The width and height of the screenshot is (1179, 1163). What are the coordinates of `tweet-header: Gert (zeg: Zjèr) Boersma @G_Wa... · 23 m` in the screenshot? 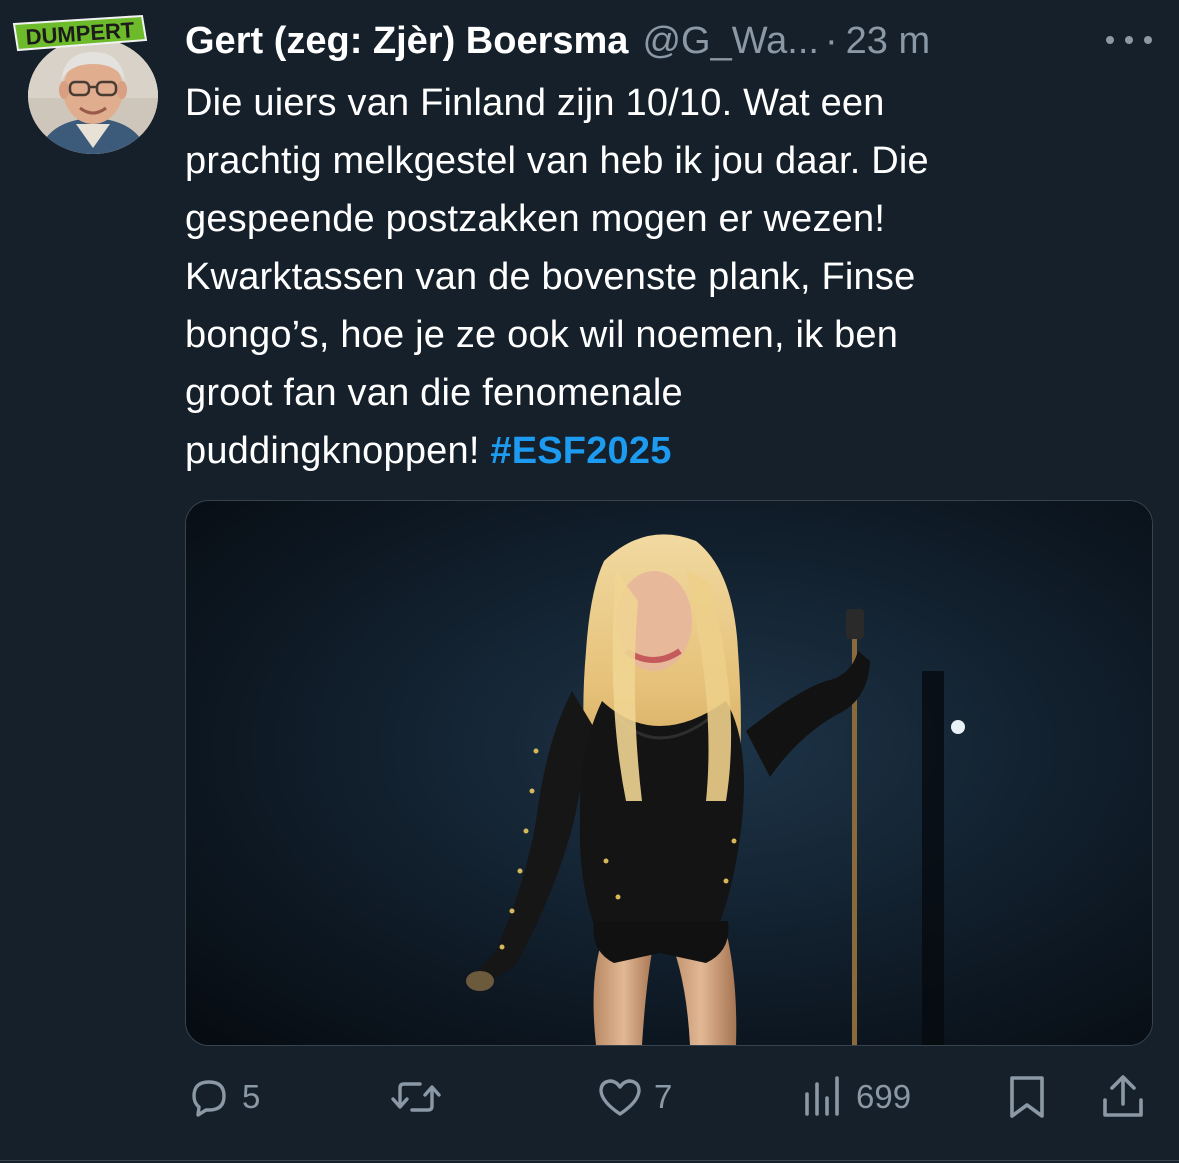 It's located at (557, 41).